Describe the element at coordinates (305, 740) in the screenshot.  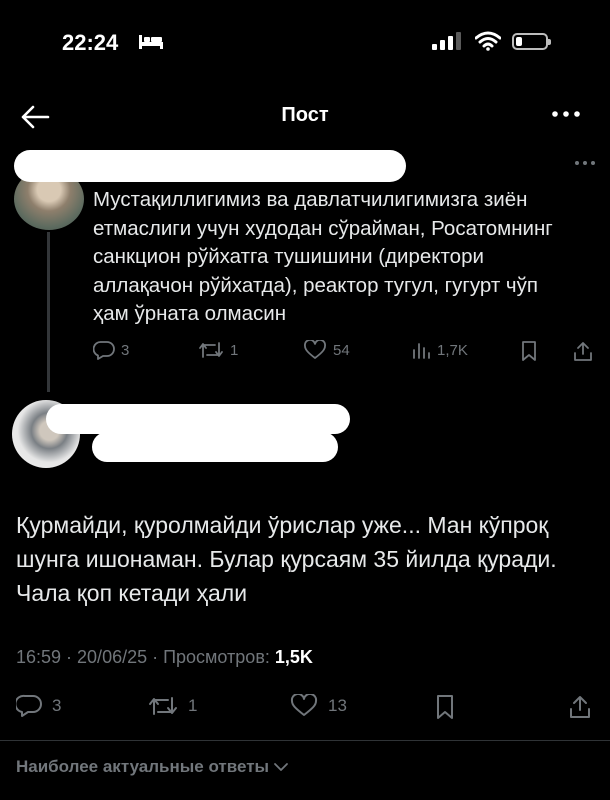
I see `divider` at that location.